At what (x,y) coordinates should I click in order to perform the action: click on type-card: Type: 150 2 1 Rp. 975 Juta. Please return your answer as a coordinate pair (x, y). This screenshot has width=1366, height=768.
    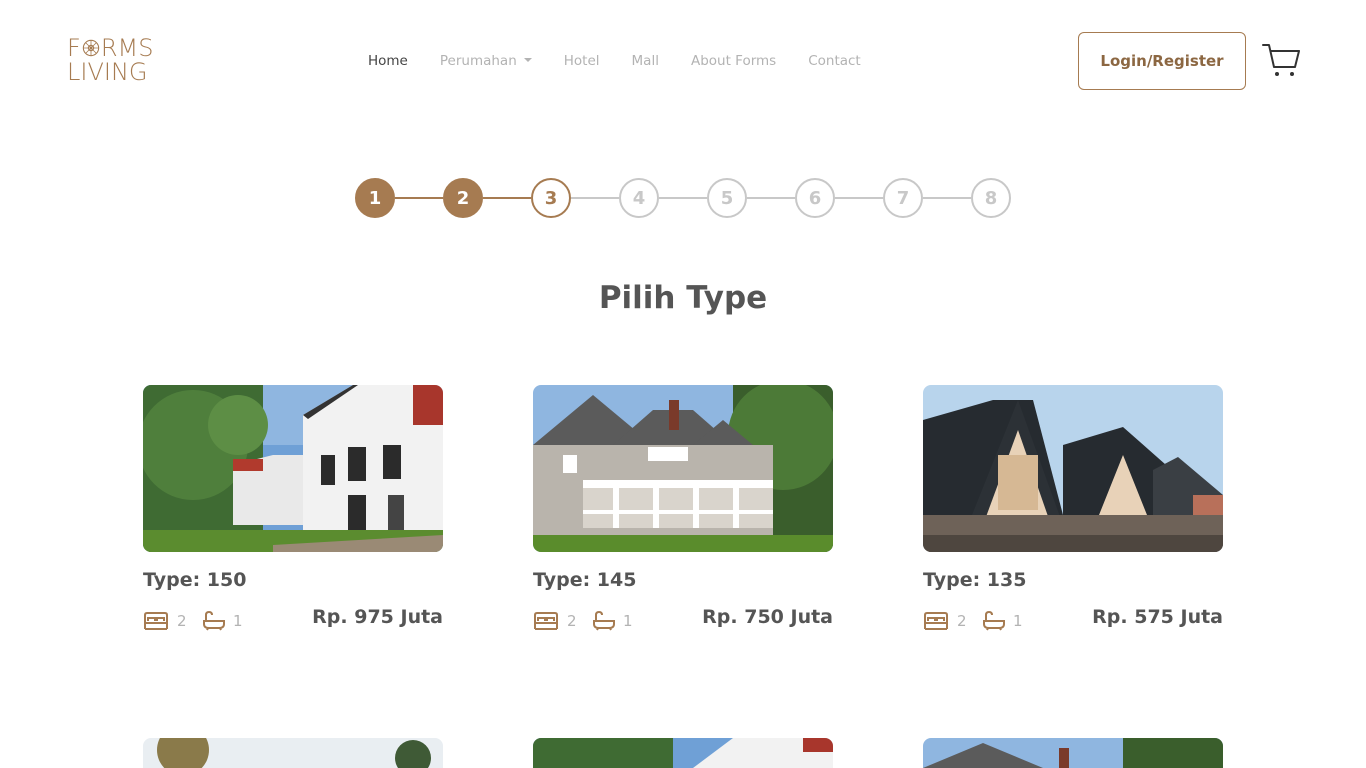
    Looking at the image, I should click on (293, 508).